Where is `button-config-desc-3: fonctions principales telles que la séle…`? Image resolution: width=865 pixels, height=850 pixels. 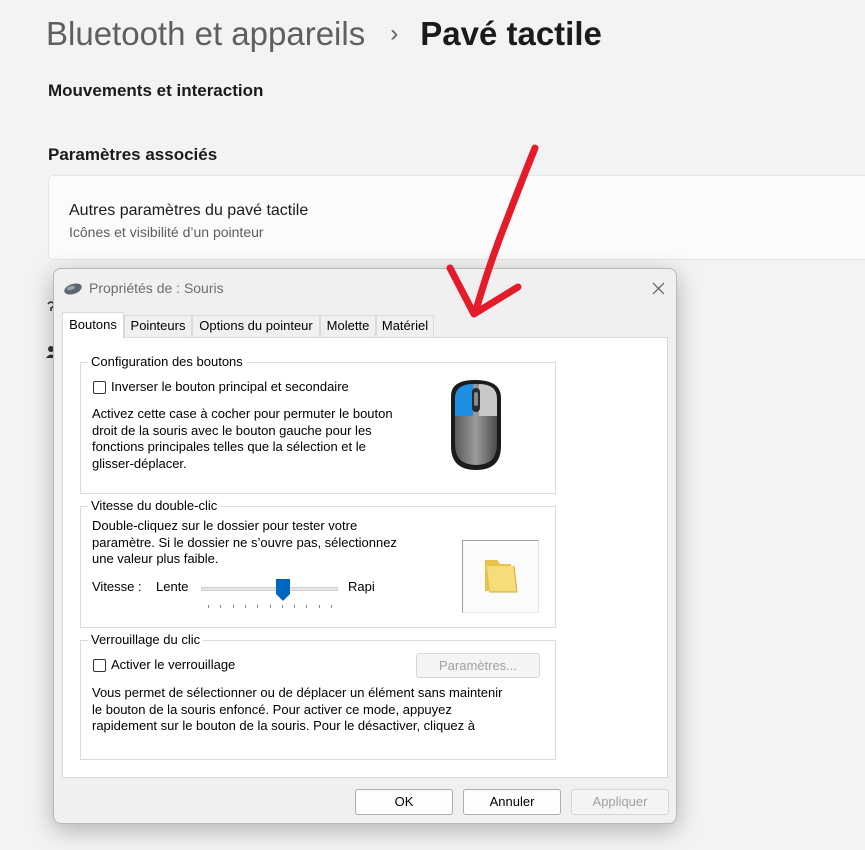
button-config-desc-3: fonctions principales telles que la séle… is located at coordinates (229, 446).